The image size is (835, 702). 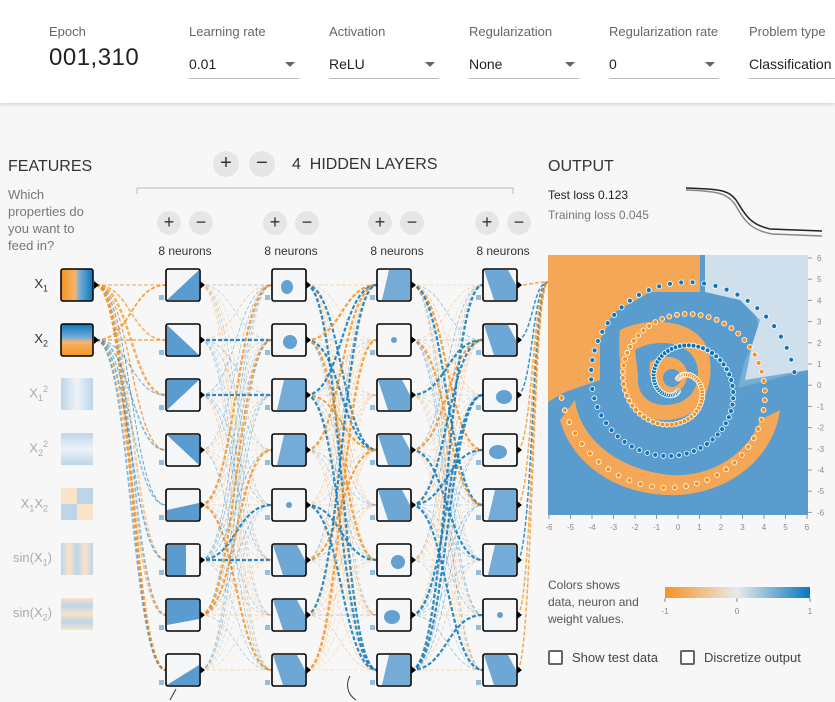 What do you see at coordinates (588, 195) in the screenshot?
I see `test-loss: Test loss 0.123` at bounding box center [588, 195].